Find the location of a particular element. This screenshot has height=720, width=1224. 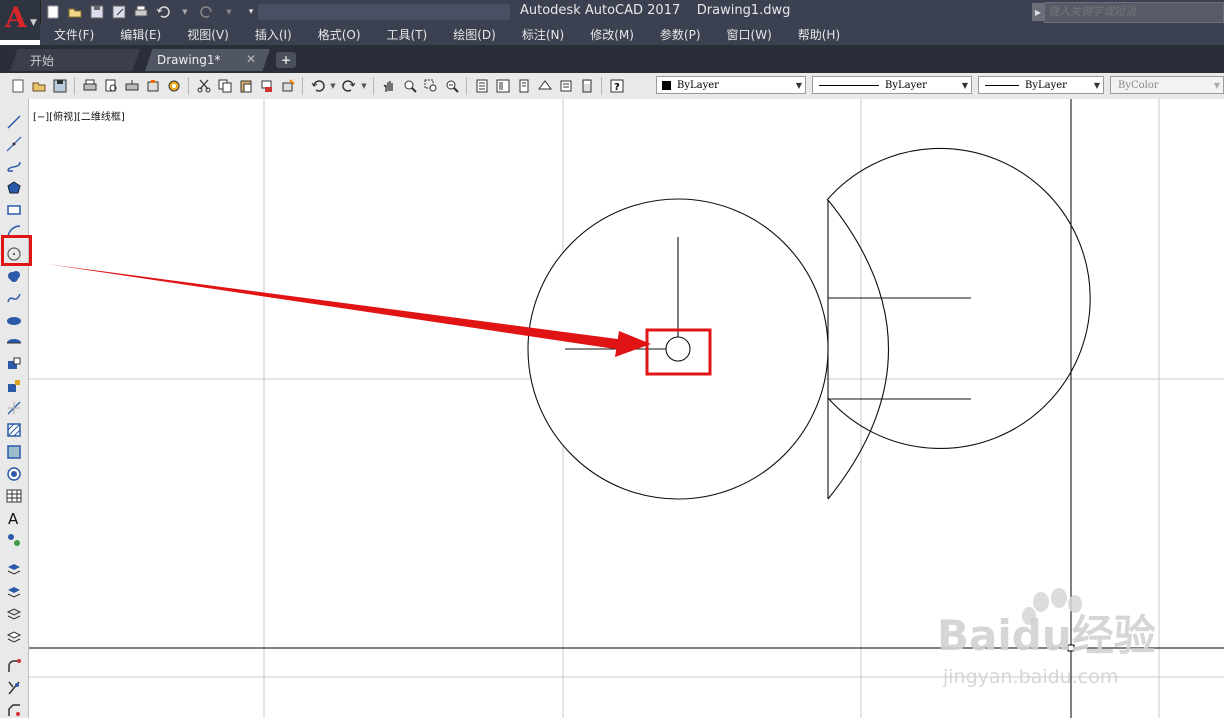

line-icon is located at coordinates (14, 122).